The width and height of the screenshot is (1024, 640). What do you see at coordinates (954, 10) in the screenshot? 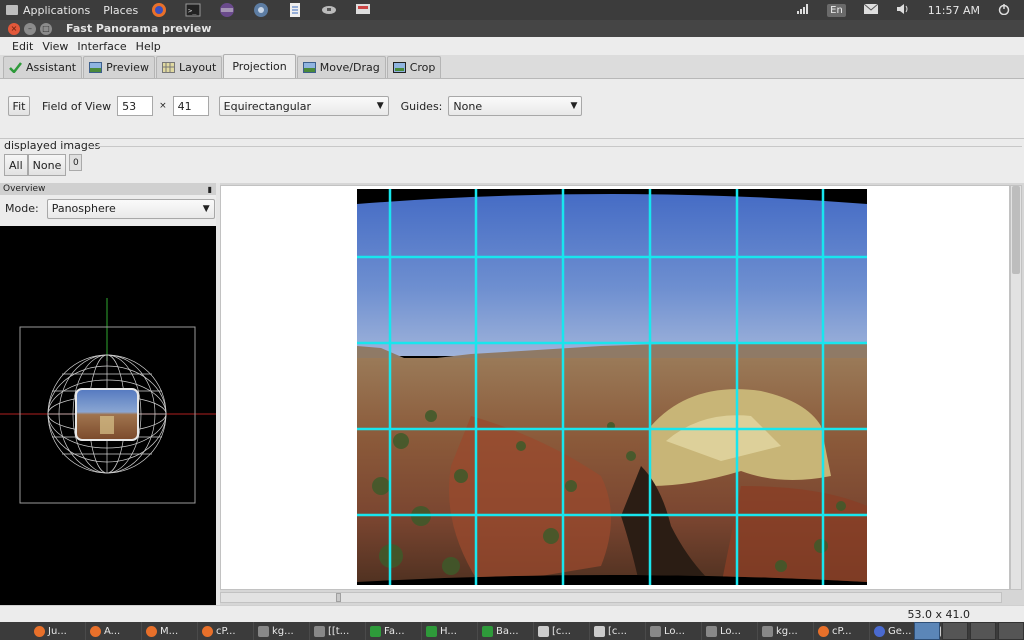
I see `clock: 11:57 AM` at bounding box center [954, 10].